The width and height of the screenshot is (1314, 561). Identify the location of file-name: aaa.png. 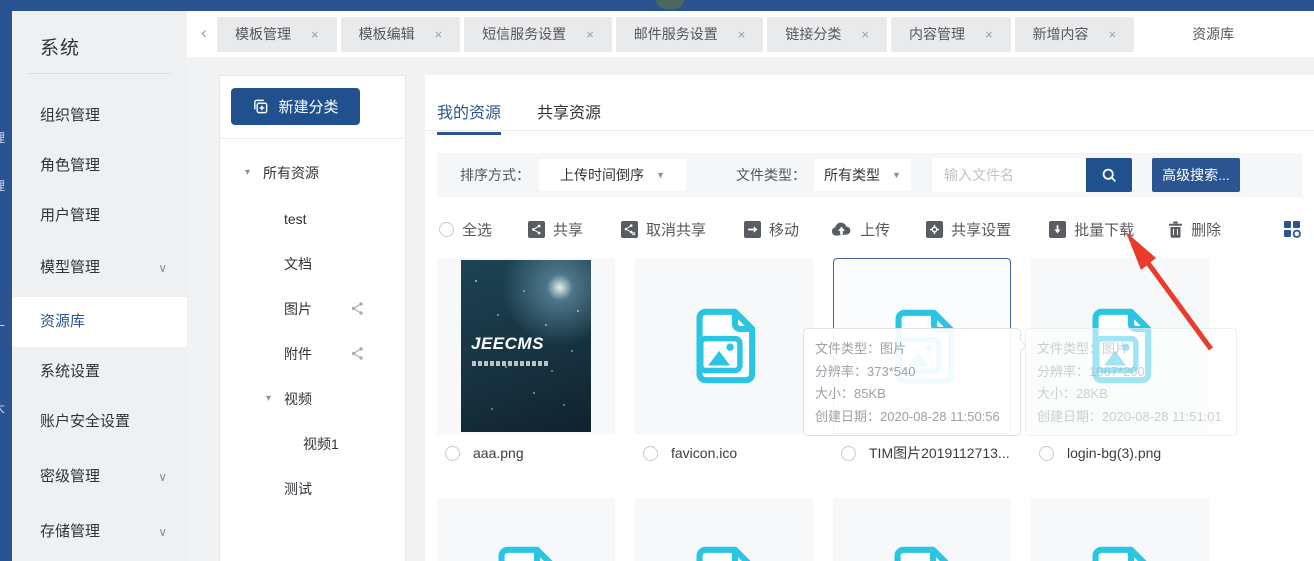
(498, 453).